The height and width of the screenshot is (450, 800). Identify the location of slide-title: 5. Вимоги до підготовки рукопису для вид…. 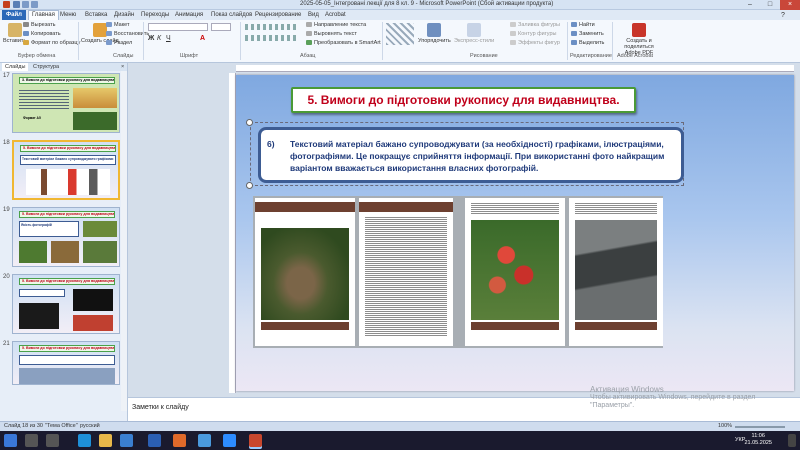
(463, 100).